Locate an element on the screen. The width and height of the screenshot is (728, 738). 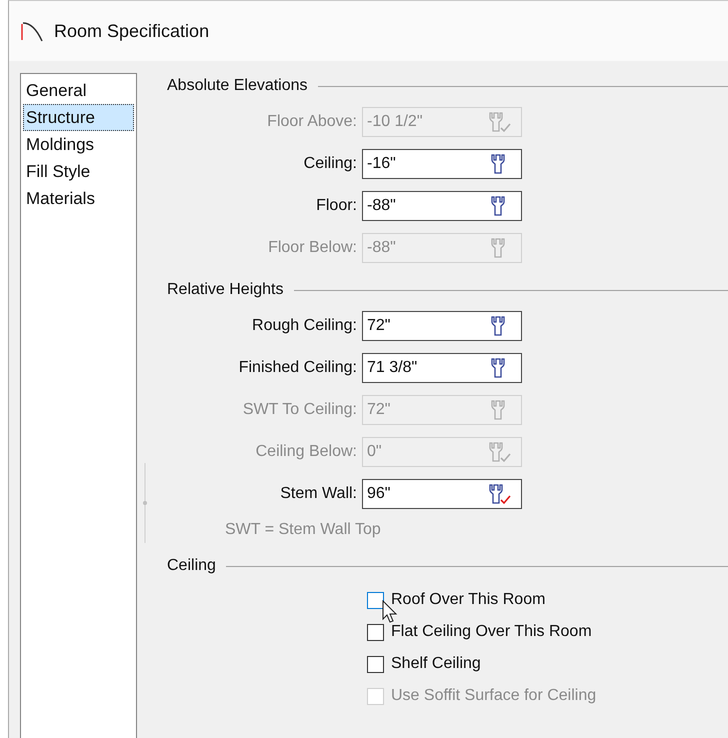
input-field: 71 3/8" is located at coordinates (442, 368).